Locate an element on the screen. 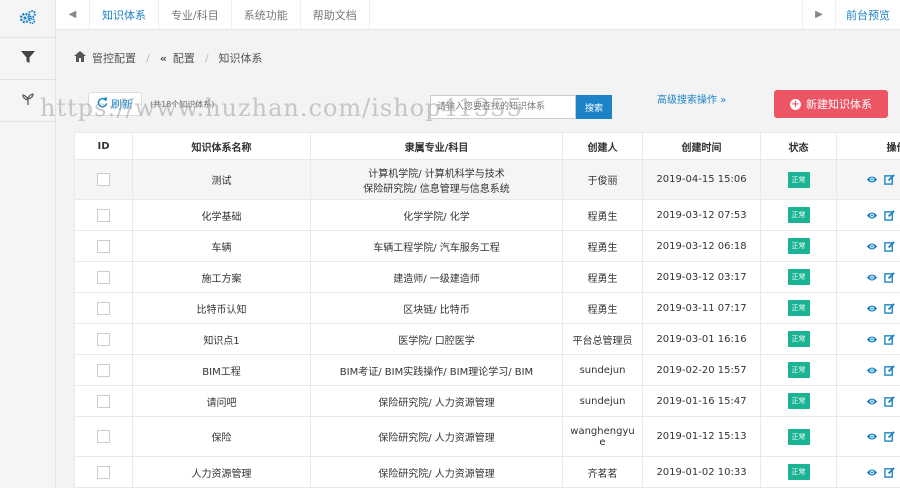  cell-creator: 于俊丽 is located at coordinates (602, 179).